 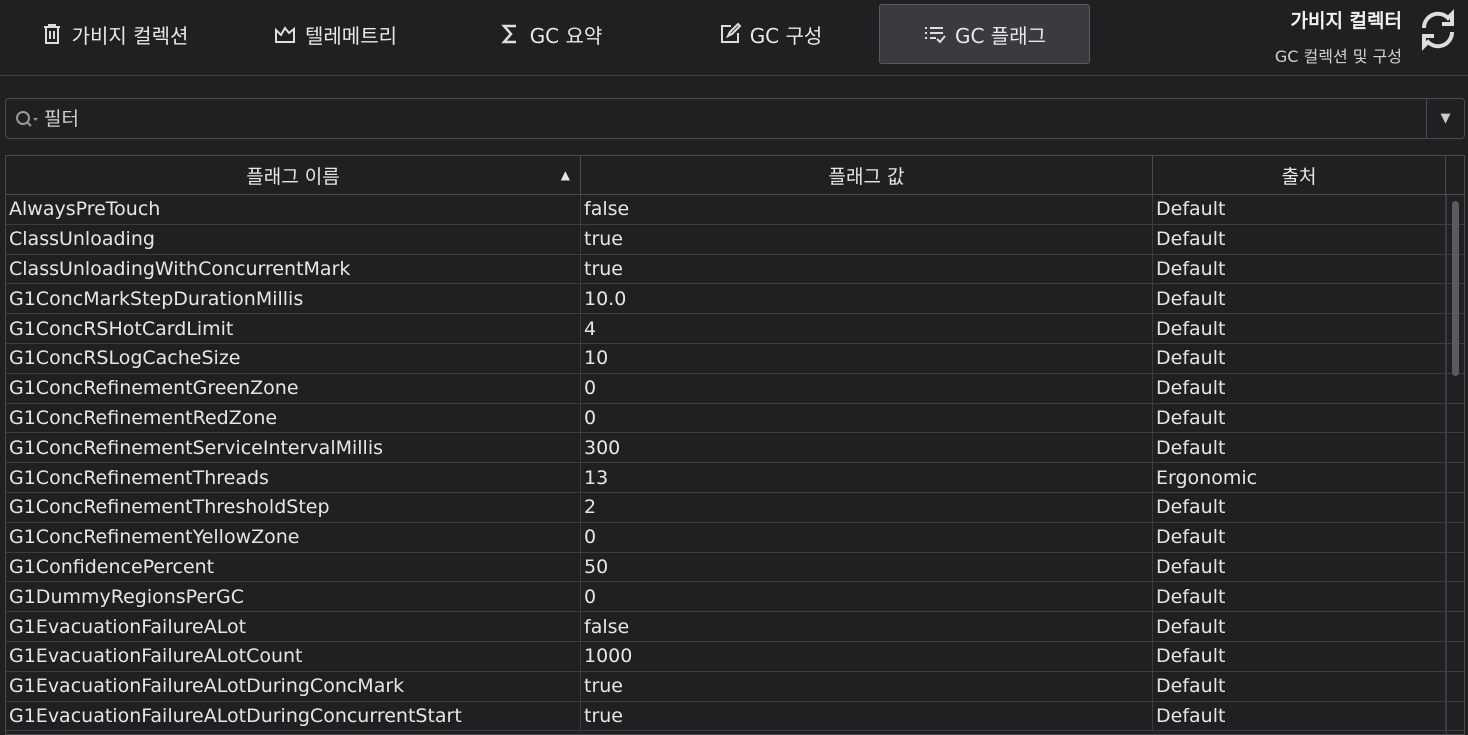 I want to click on flag-value-cell: 13, so click(x=867, y=477).